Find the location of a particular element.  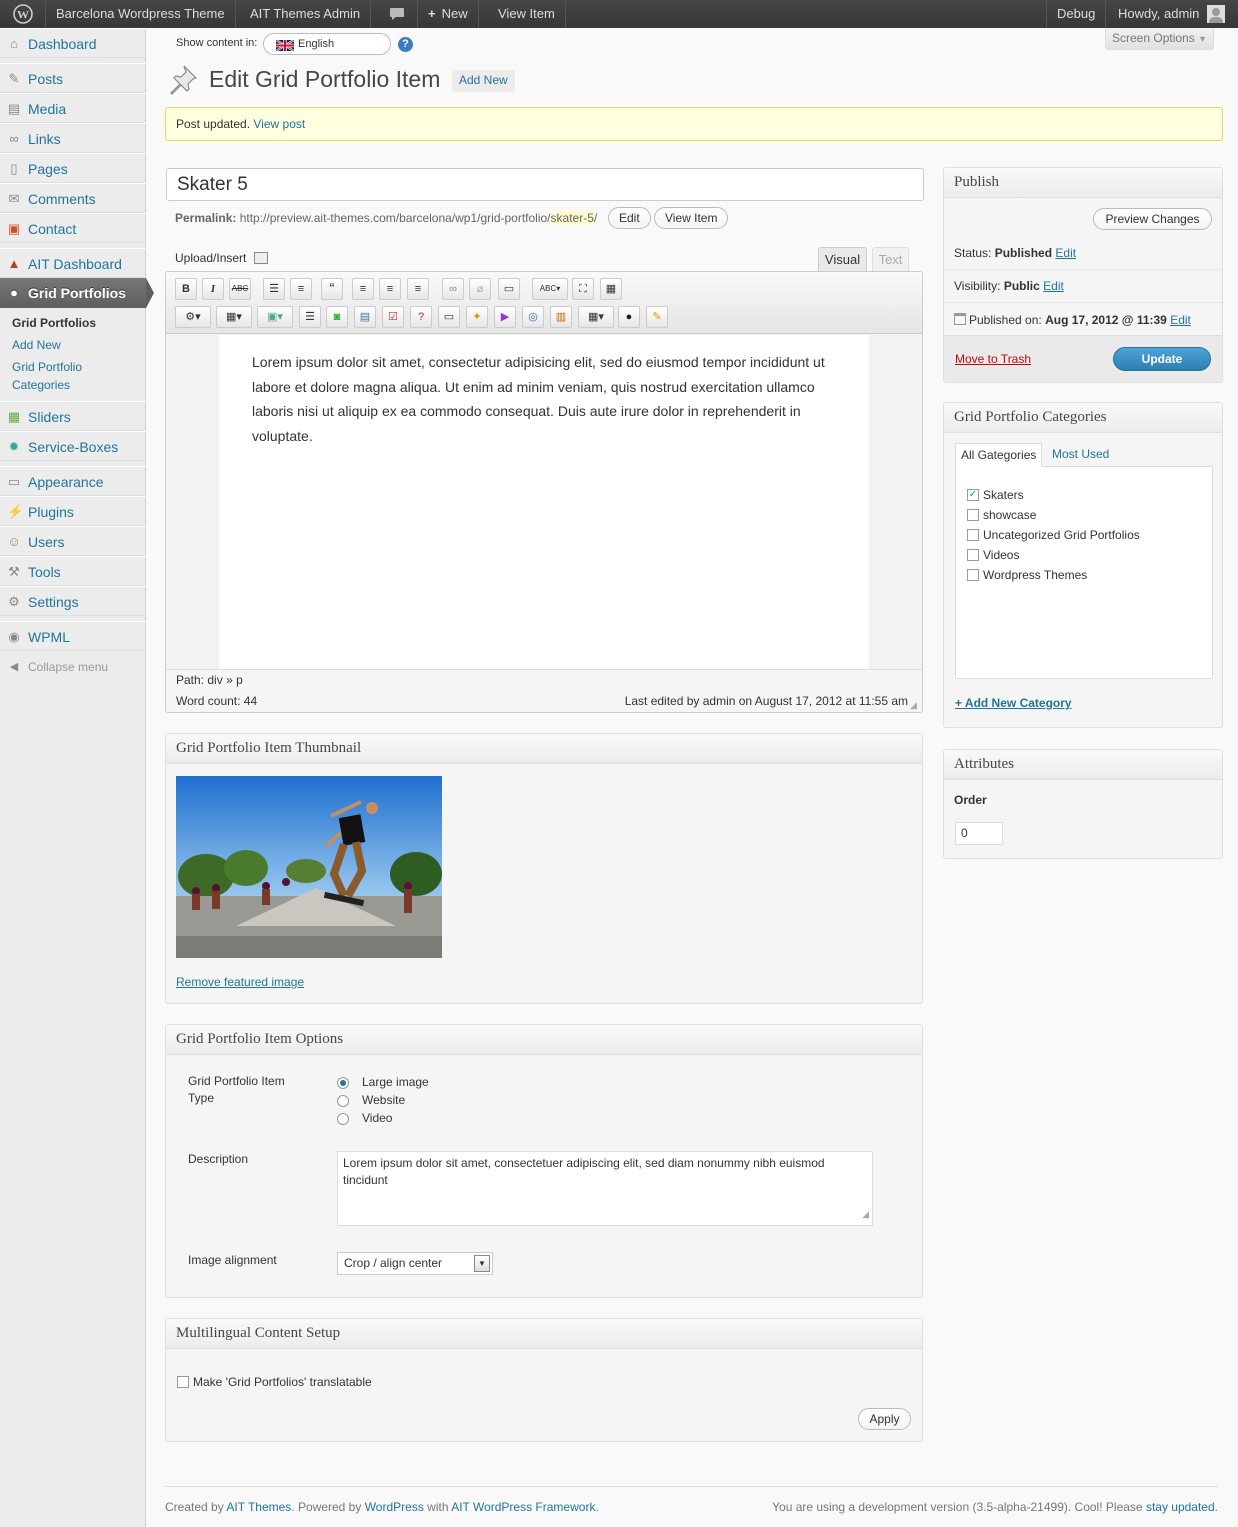

eye-icon: ● is located at coordinates (629, 317).